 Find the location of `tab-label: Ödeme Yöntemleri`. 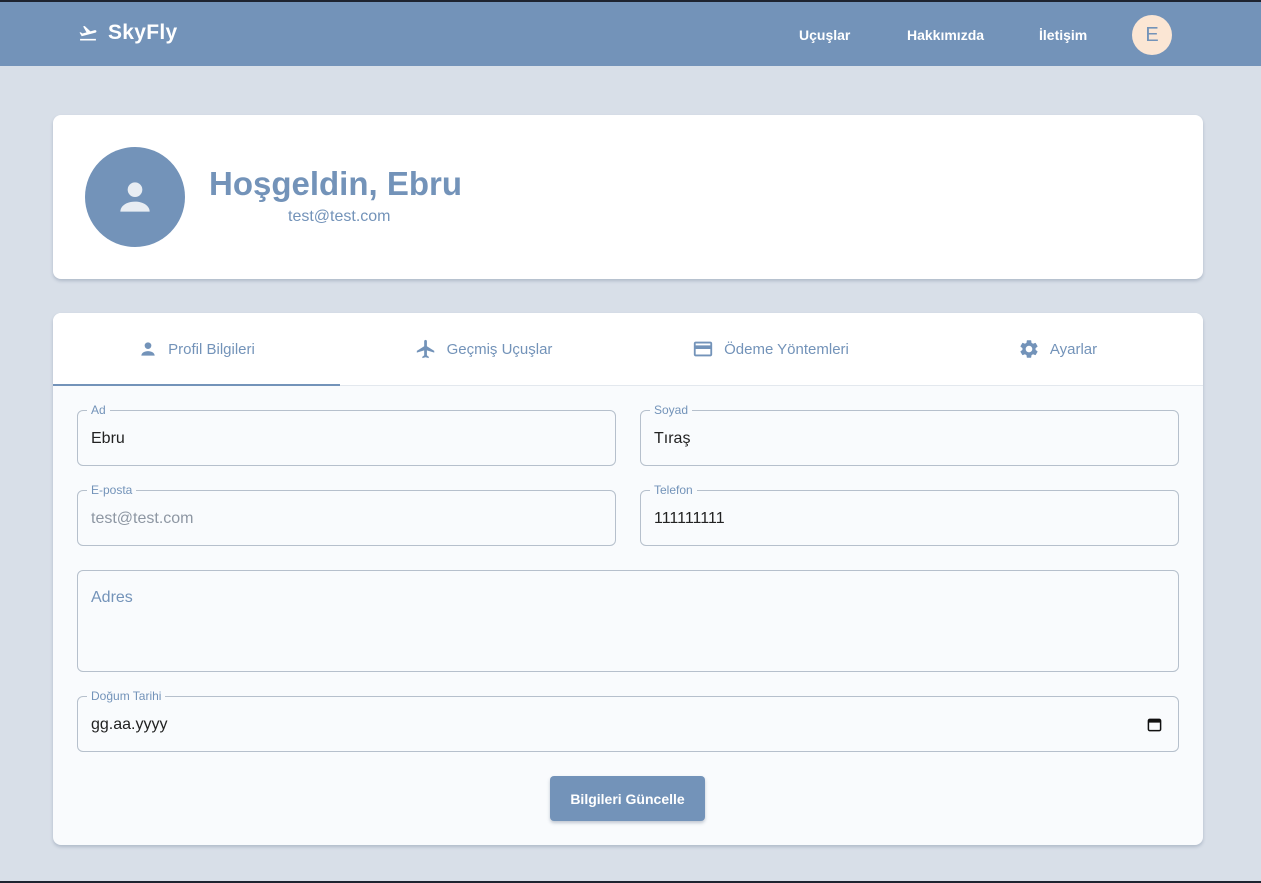

tab-label: Ödeme Yöntemleri is located at coordinates (786, 349).